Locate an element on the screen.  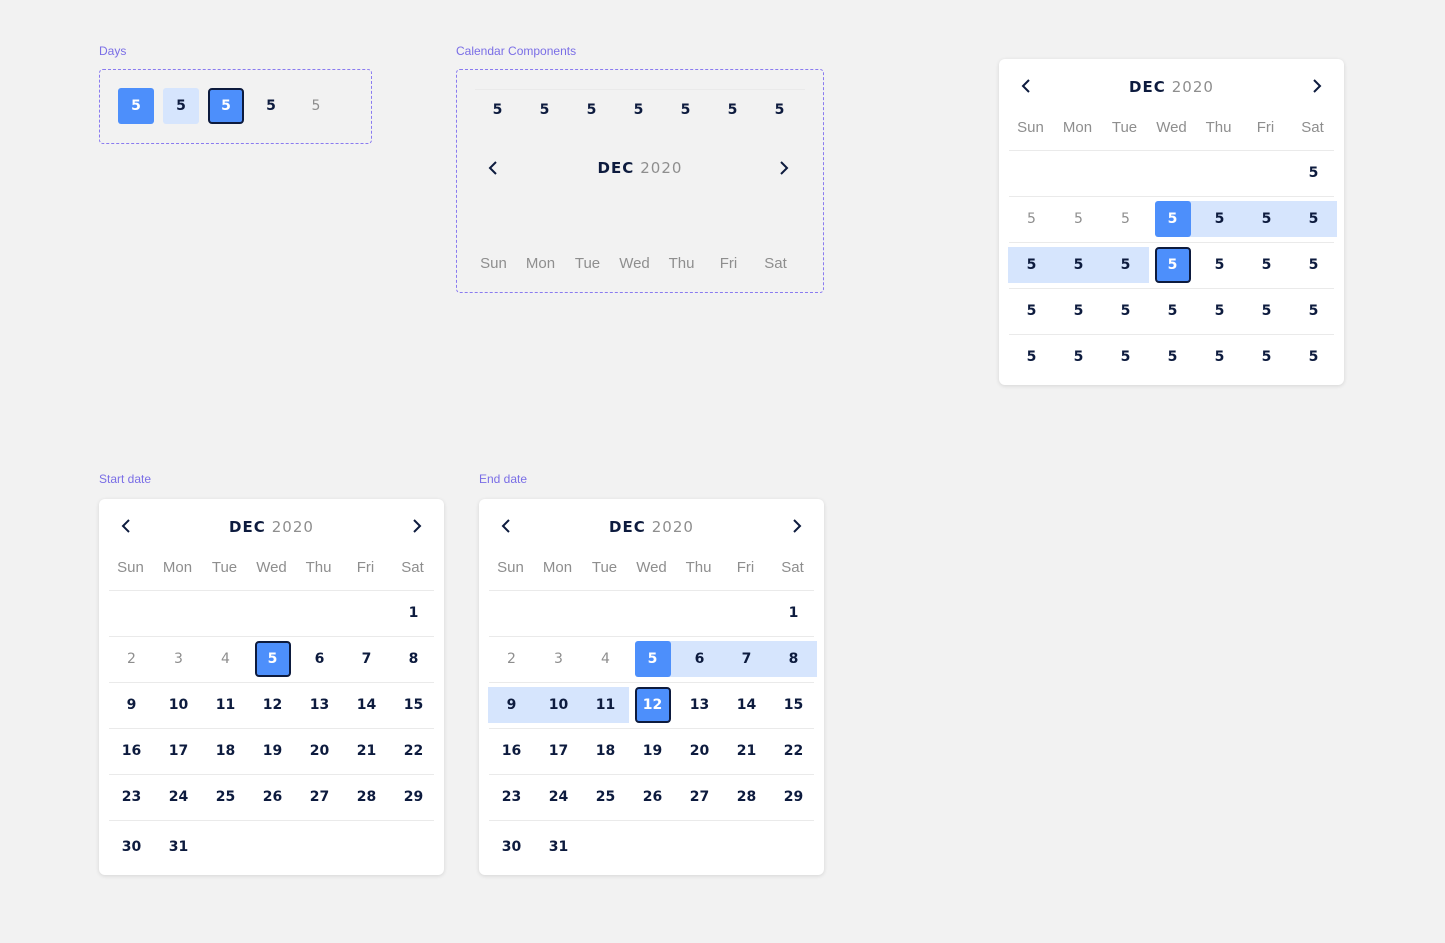
day-cell: 29 is located at coordinates (413, 797).